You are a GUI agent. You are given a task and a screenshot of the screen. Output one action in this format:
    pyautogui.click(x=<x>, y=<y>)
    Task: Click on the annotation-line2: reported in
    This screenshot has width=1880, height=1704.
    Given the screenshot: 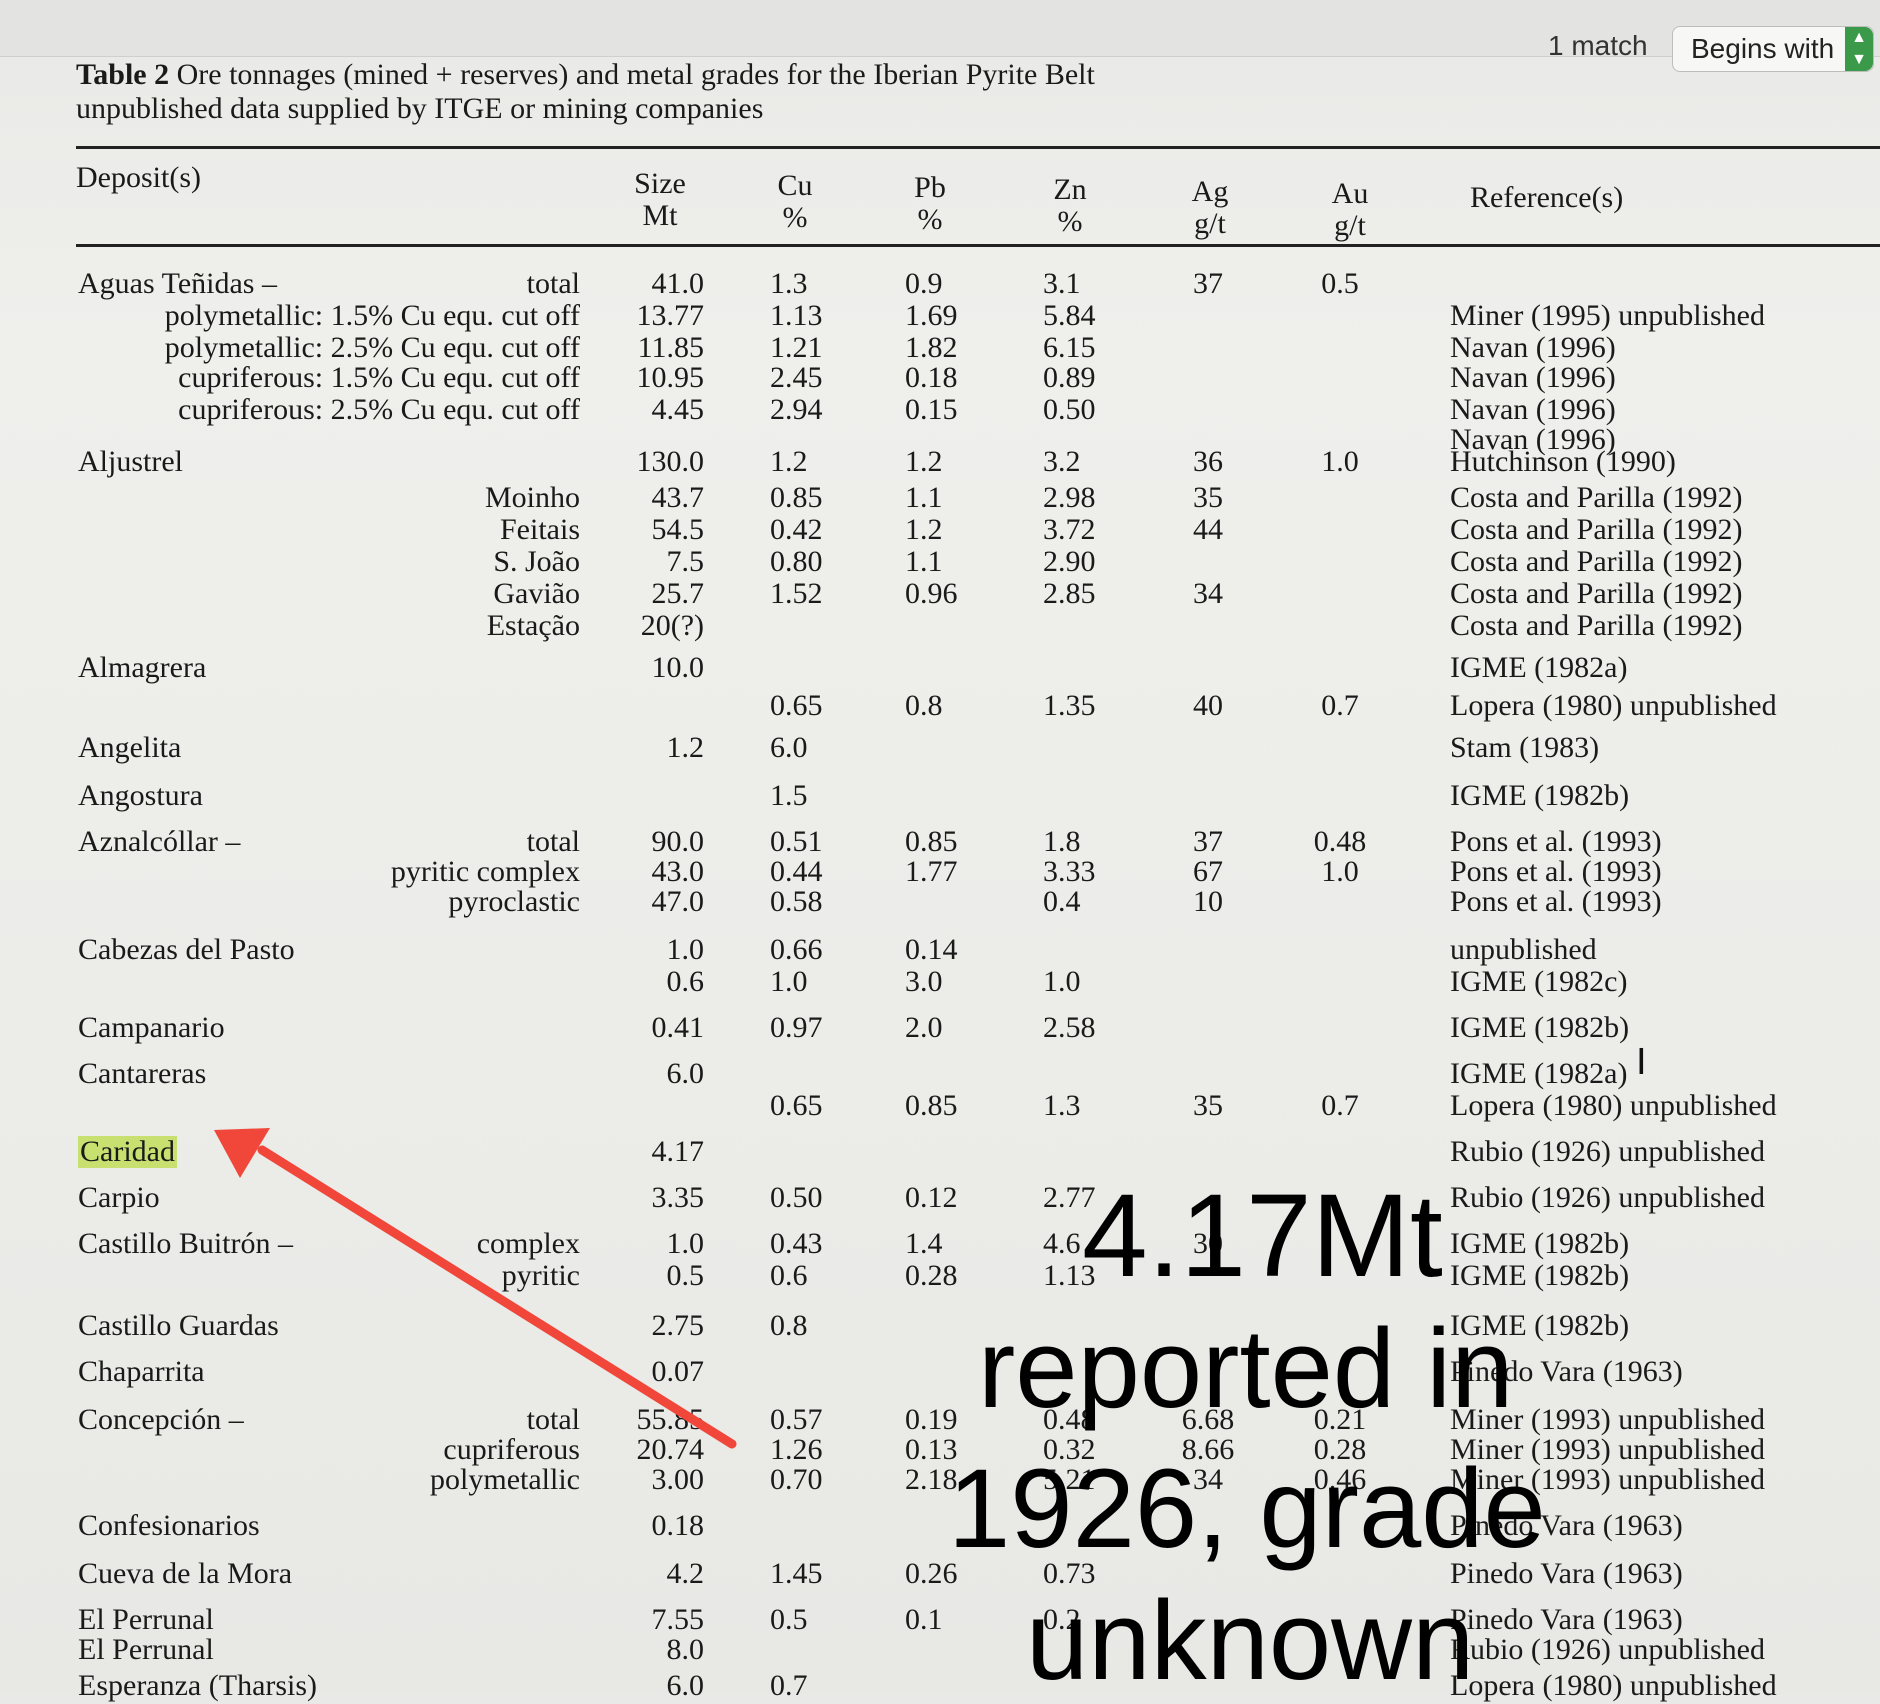 What is the action you would take?
    pyautogui.click(x=1246, y=1368)
    